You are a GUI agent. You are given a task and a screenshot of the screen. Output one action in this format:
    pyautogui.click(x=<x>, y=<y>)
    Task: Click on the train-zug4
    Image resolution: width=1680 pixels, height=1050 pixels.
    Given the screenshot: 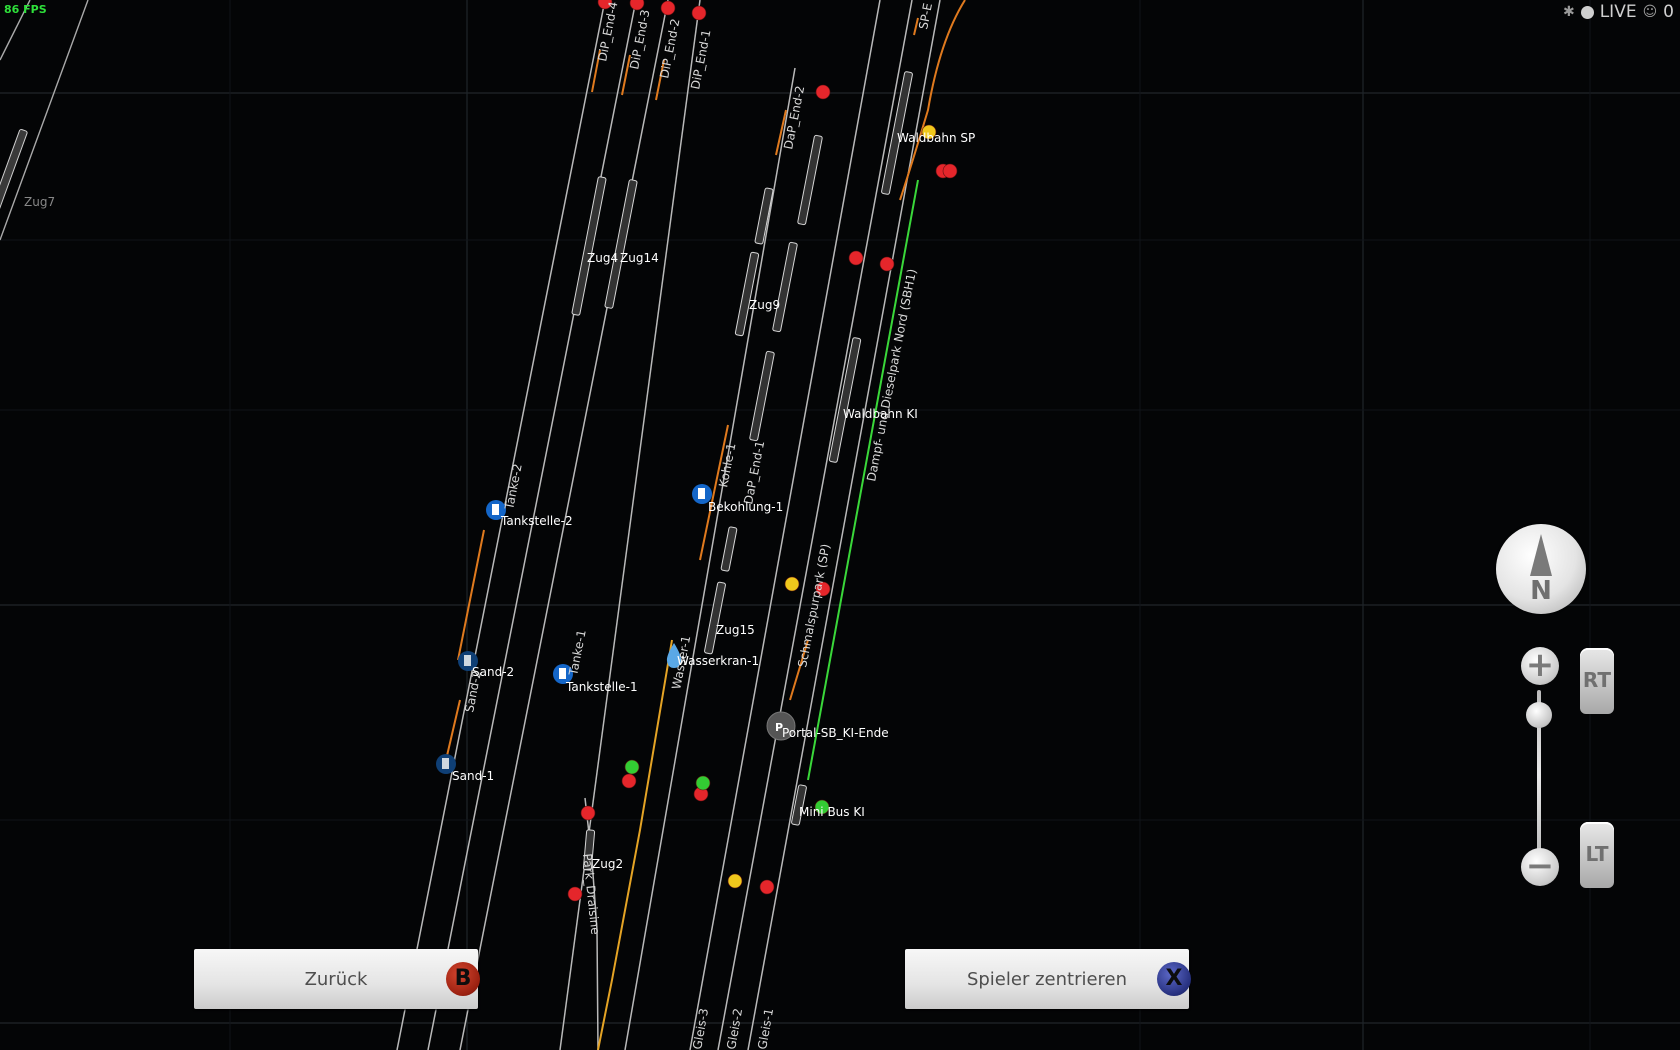 What is the action you would take?
    pyautogui.click(x=589, y=246)
    